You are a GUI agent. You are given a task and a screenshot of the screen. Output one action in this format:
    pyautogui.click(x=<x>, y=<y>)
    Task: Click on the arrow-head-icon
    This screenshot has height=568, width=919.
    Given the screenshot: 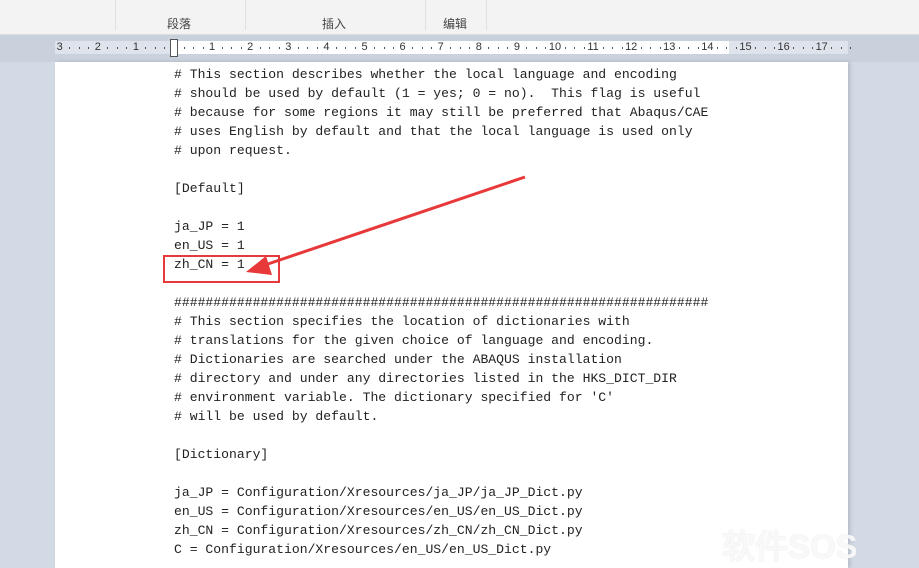 What is the action you would take?
    pyautogui.click(x=259, y=265)
    